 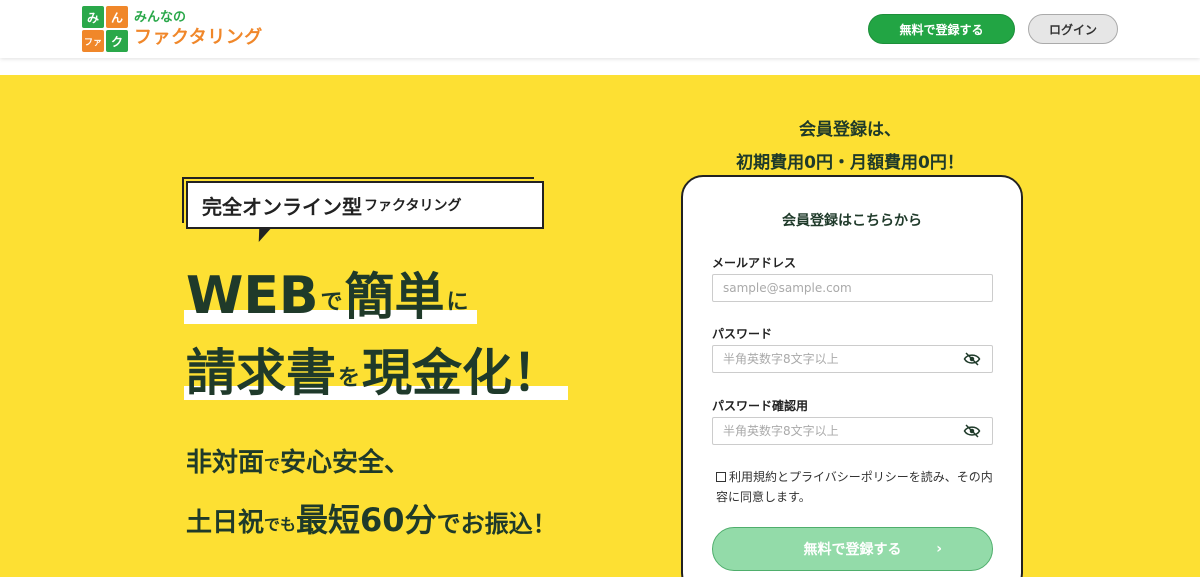 What do you see at coordinates (363, 203) in the screenshot?
I see `hero-tag: 完全オンライン型 ファクタリング` at bounding box center [363, 203].